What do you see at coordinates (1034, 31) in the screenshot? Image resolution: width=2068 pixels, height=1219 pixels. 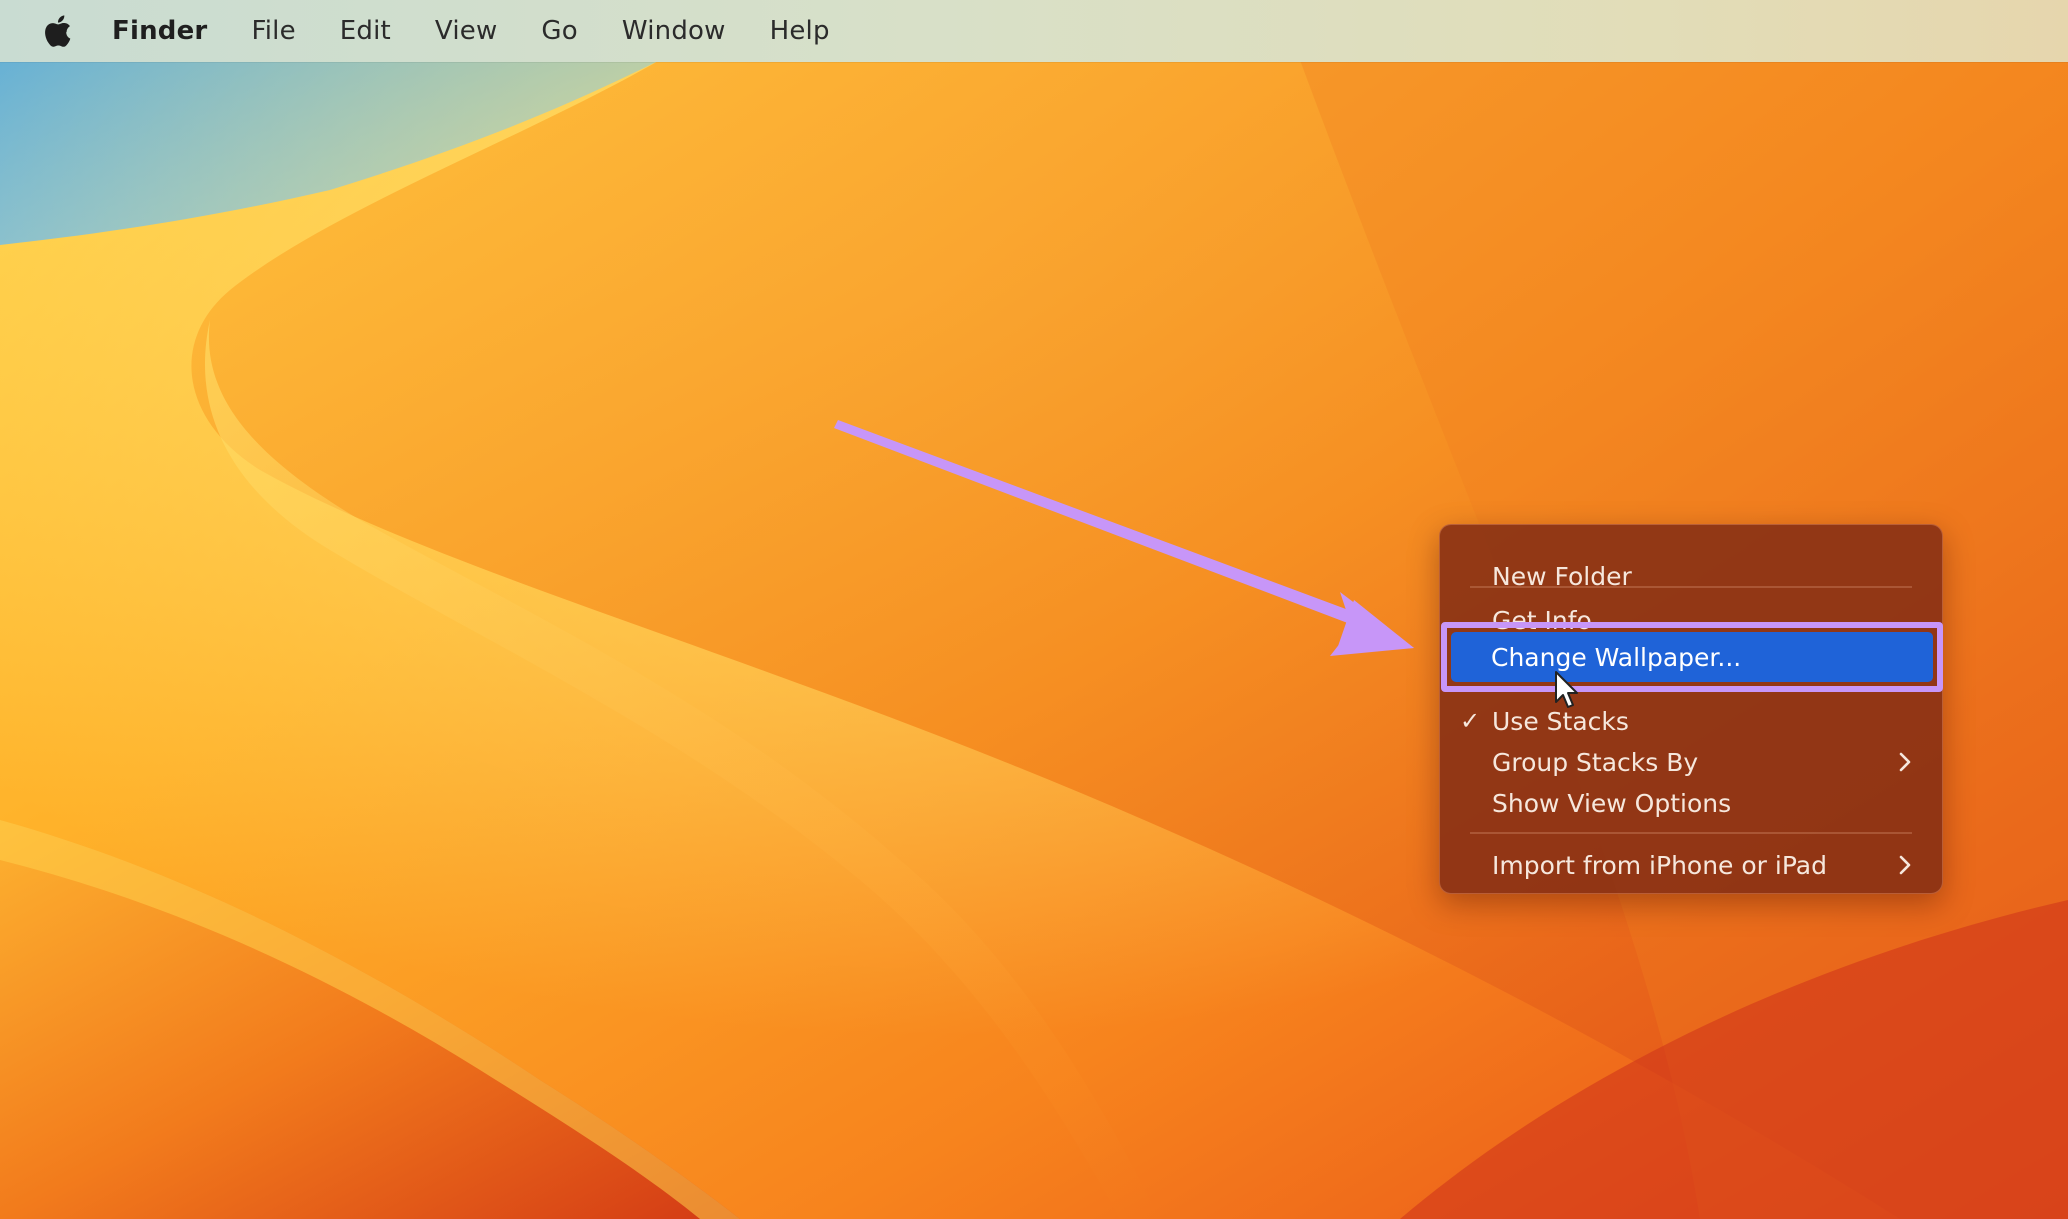 I see `menu-bar: Finder File Edit View Go Window Help` at bounding box center [1034, 31].